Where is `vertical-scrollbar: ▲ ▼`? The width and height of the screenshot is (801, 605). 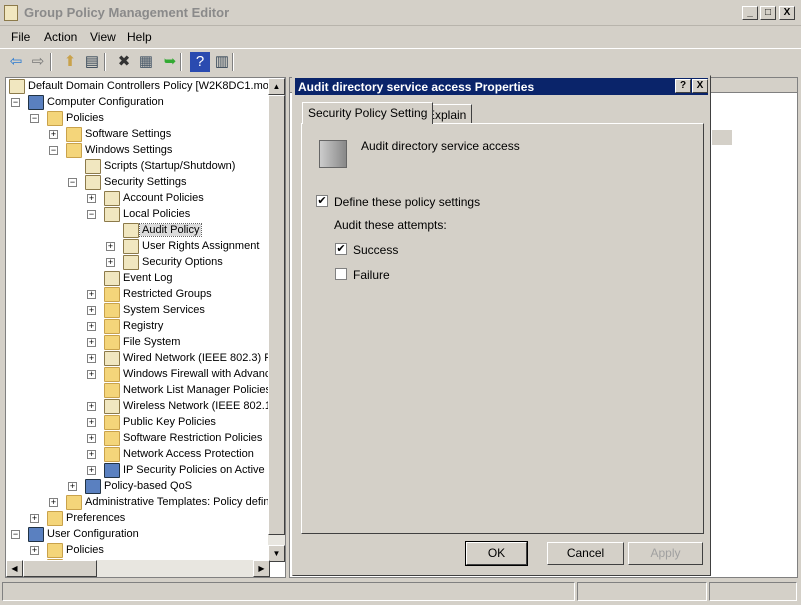
vertical-scrollbar: ▲ ▼ is located at coordinates (276, 320).